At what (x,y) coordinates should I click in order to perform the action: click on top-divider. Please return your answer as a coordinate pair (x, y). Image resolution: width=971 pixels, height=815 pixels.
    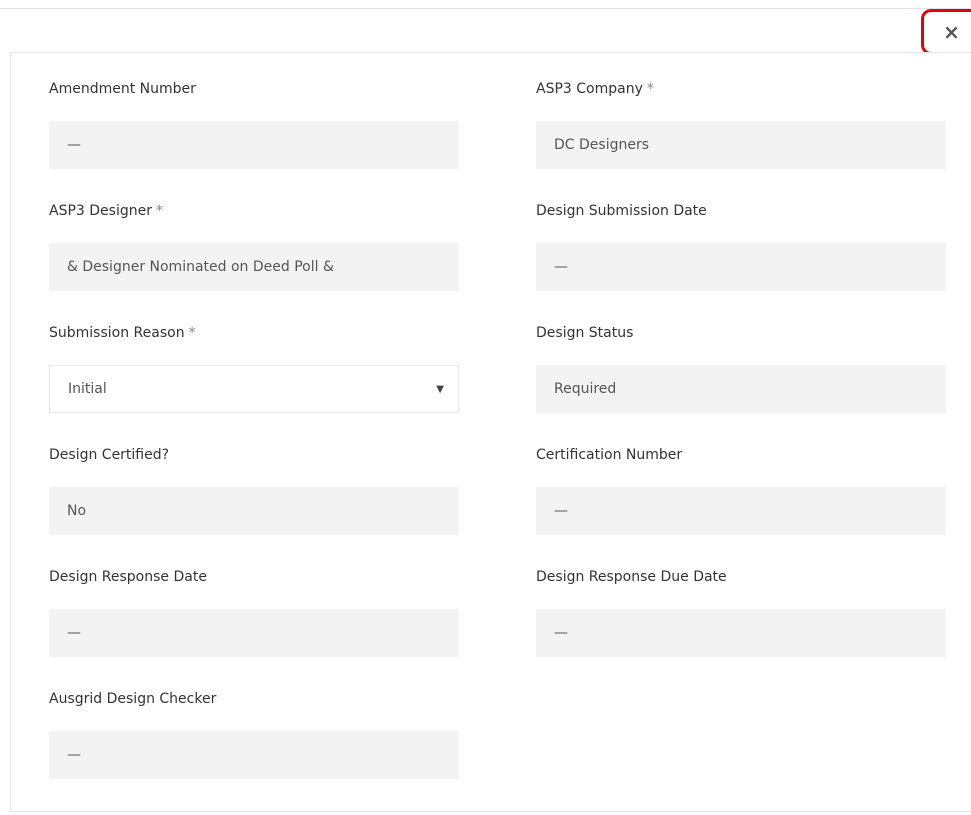
    Looking at the image, I should click on (485, 8).